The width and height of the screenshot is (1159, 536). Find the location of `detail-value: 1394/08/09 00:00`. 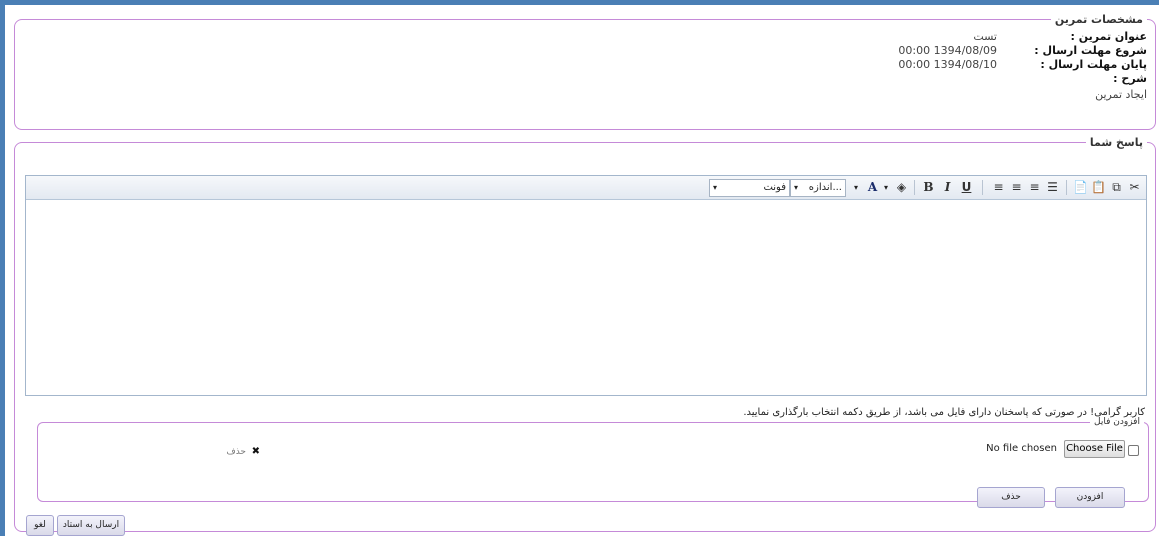

detail-value: 1394/08/09 00:00 is located at coordinates (947, 50).